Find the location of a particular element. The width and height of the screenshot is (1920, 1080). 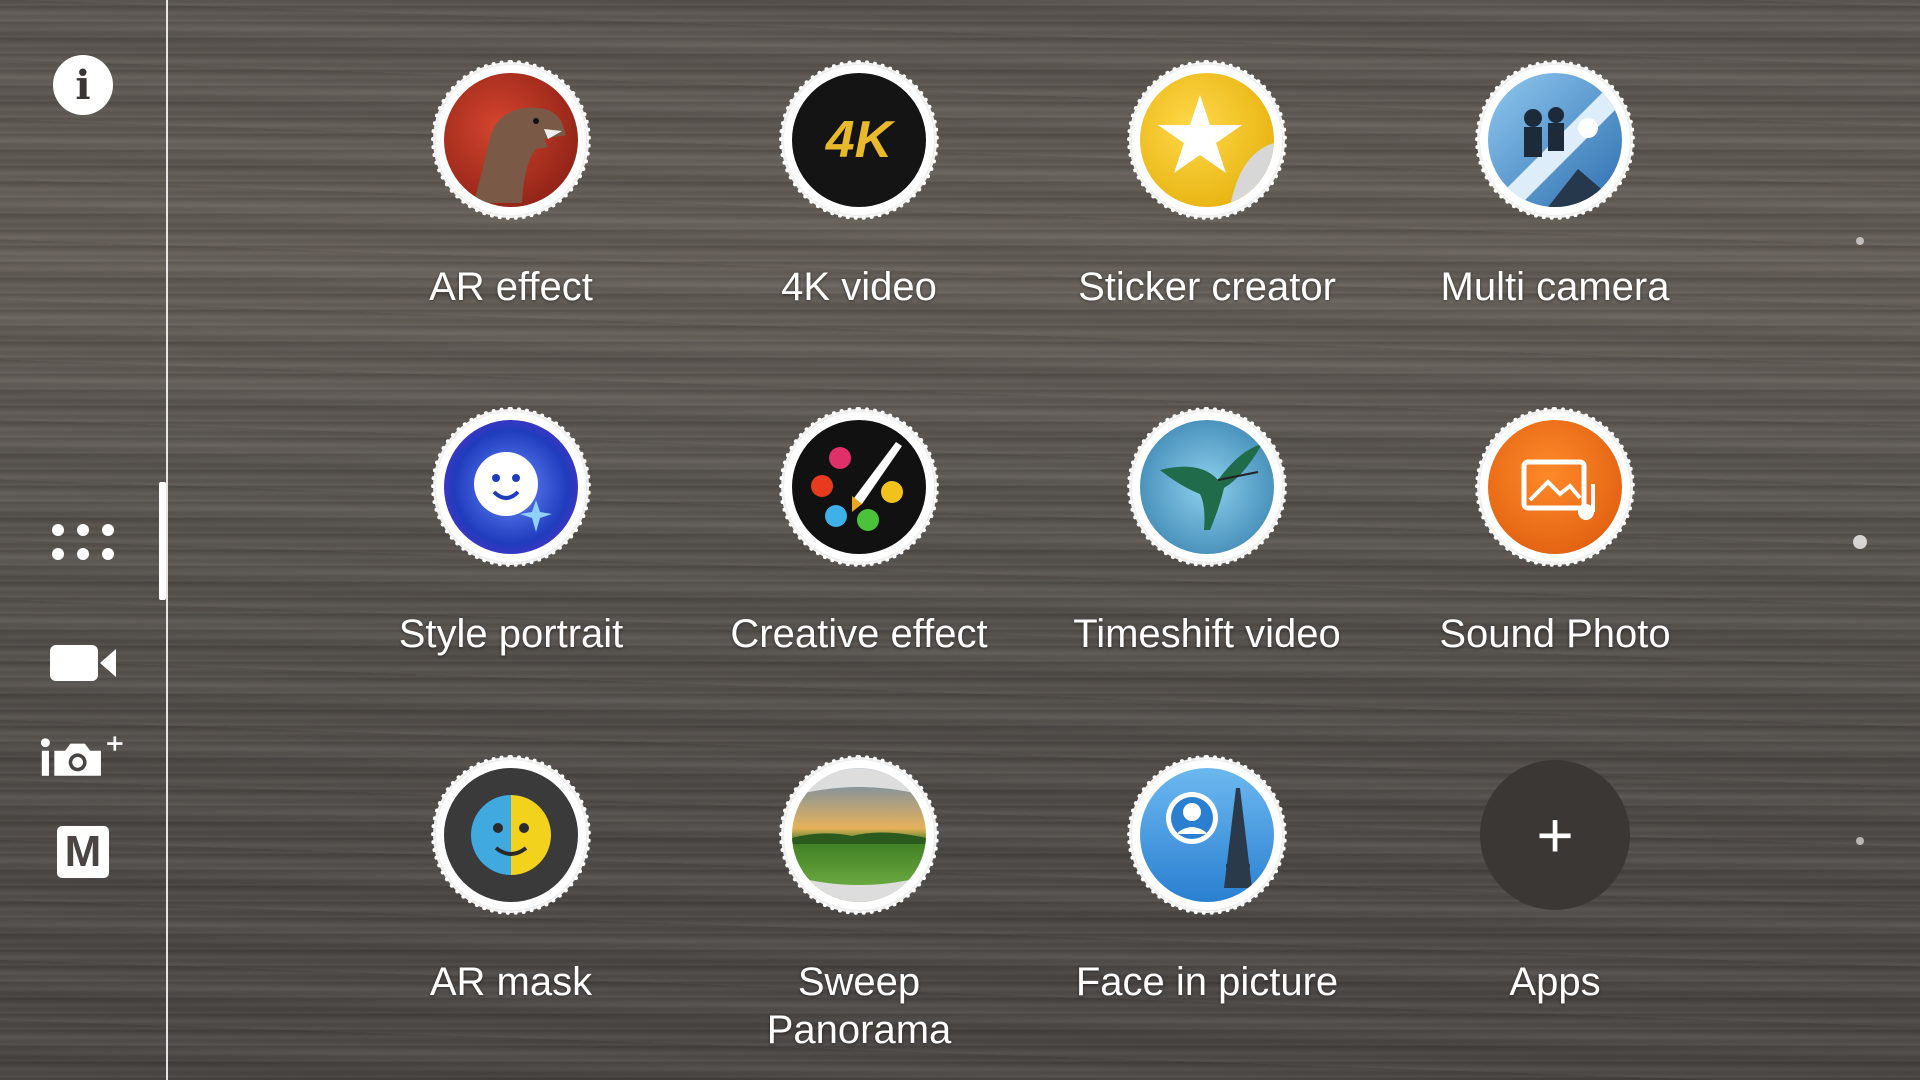

app-label-line2: Panorama is located at coordinates (859, 1030).